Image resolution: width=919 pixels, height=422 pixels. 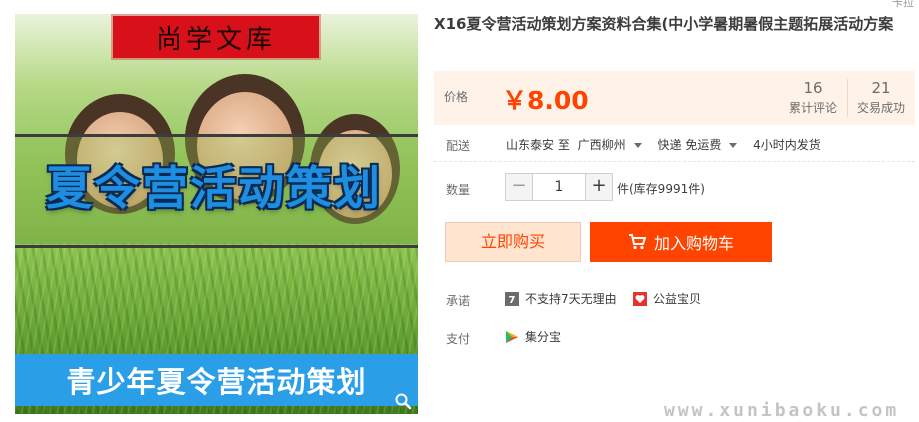 What do you see at coordinates (543, 337) in the screenshot?
I see `payment-text: 集分宝` at bounding box center [543, 337].